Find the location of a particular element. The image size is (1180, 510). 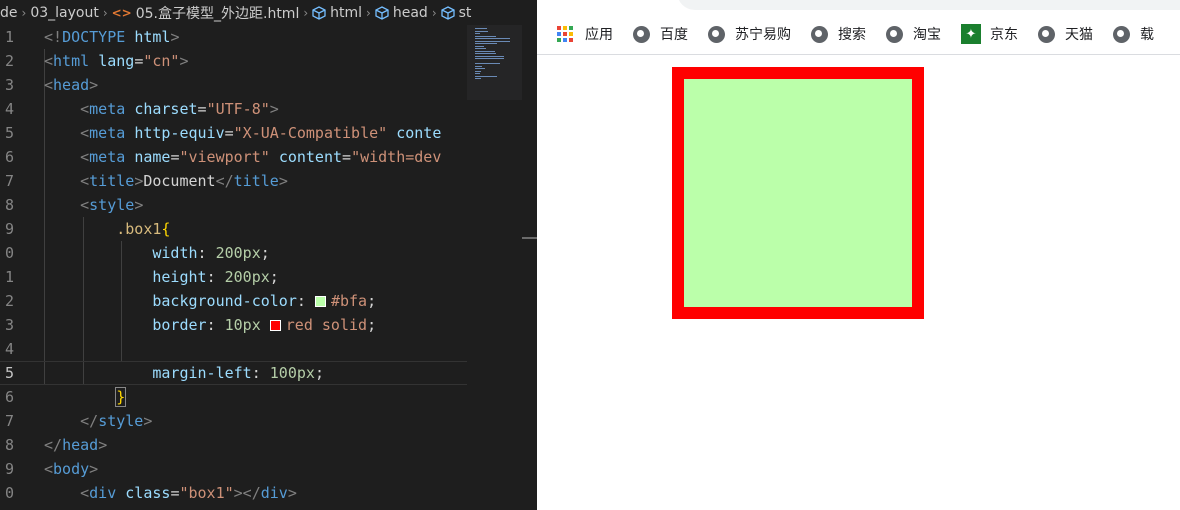

breadcrumb-item: st is located at coordinates (455, 13).